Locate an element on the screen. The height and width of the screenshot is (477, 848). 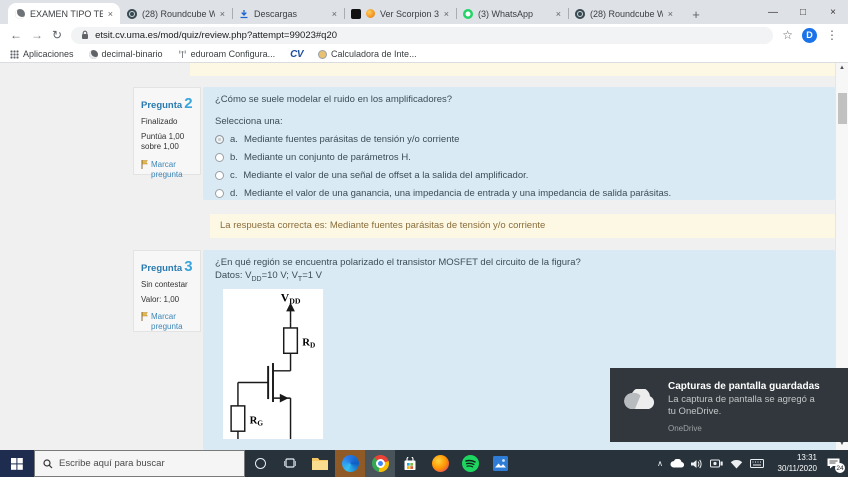
question-label: Pregunta is located at coordinates (162, 105).